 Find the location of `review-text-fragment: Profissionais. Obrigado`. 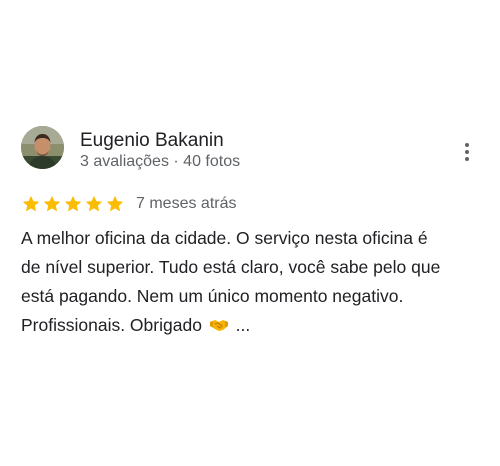

review-text-fragment: Profissionais. Obrigado is located at coordinates (111, 325).